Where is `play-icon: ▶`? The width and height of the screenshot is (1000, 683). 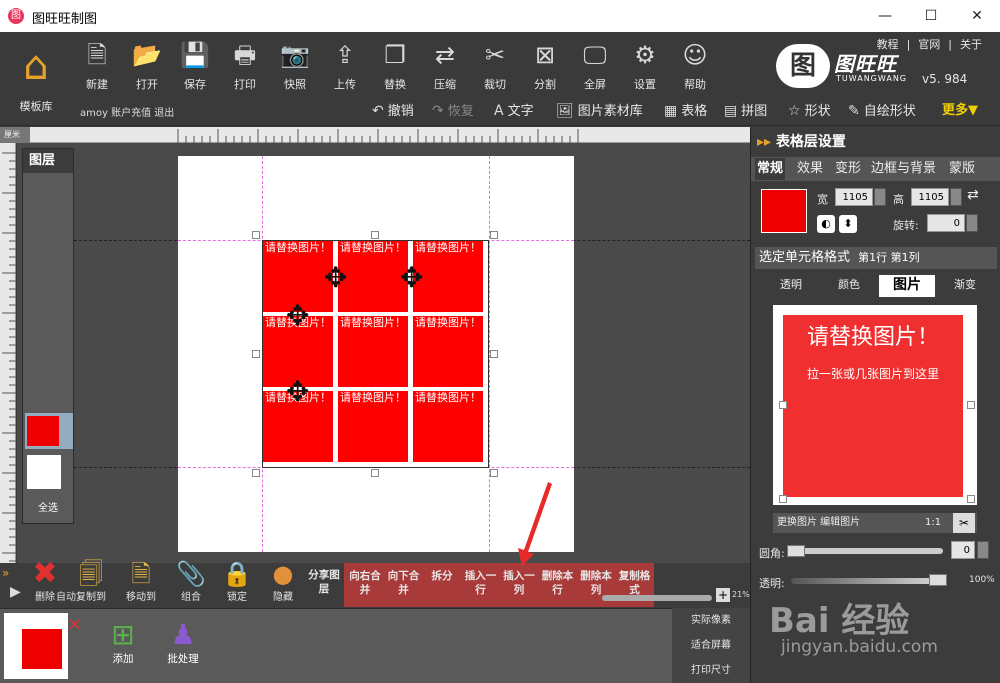
play-icon: ▶ is located at coordinates (15, 592).